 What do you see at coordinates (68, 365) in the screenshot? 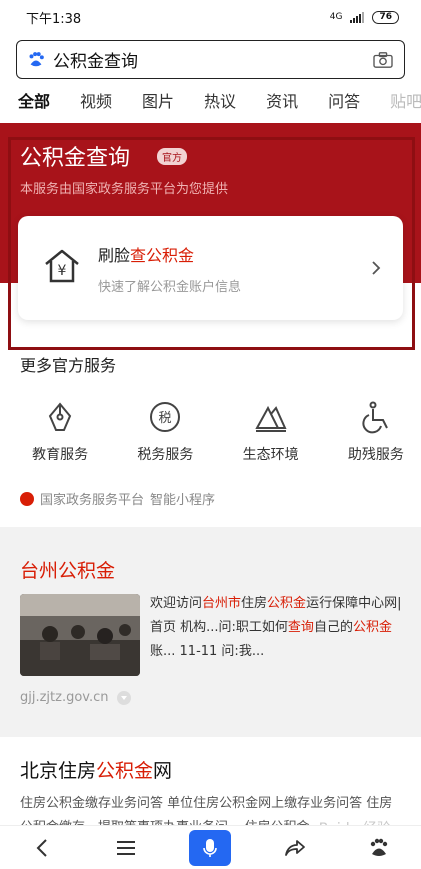
I see `more-services-title: 更多官方服务` at bounding box center [68, 365].